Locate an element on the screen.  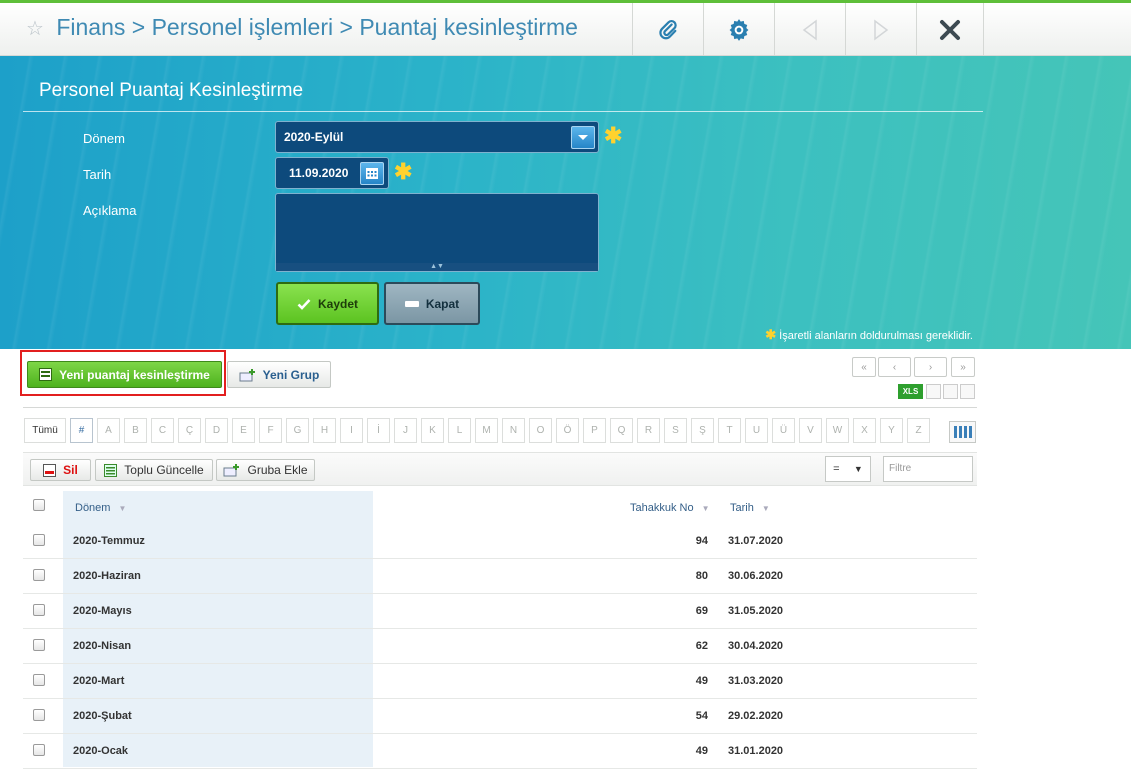
table-row: 2020-Mart 49 31.03.2020 is located at coordinates (500, 681).